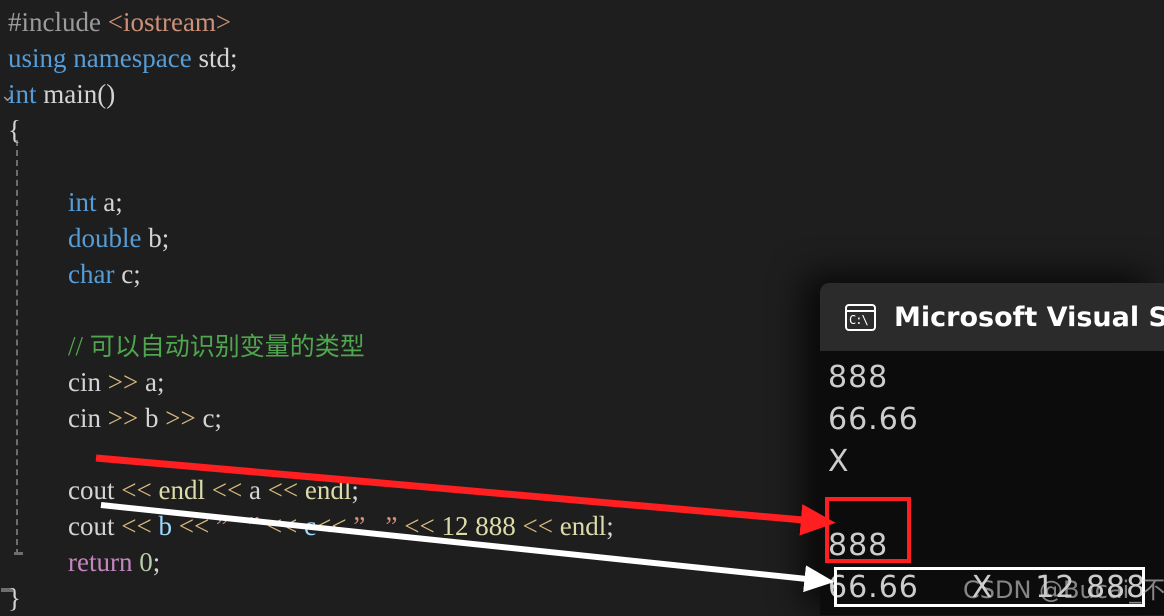 Image resolution: width=1164 pixels, height=616 pixels. Describe the element at coordinates (255, 490) in the screenshot. I see `code-token: a` at that location.